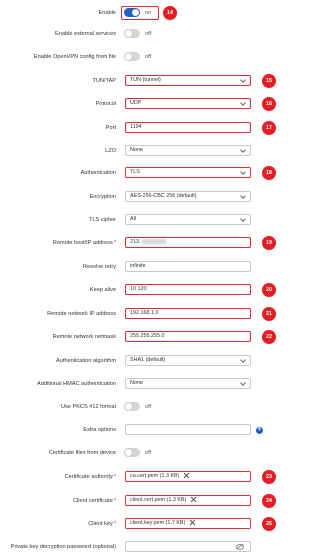  Describe the element at coordinates (84, 337) in the screenshot. I see `remote-netmask-label: Remote network netmask` at that location.